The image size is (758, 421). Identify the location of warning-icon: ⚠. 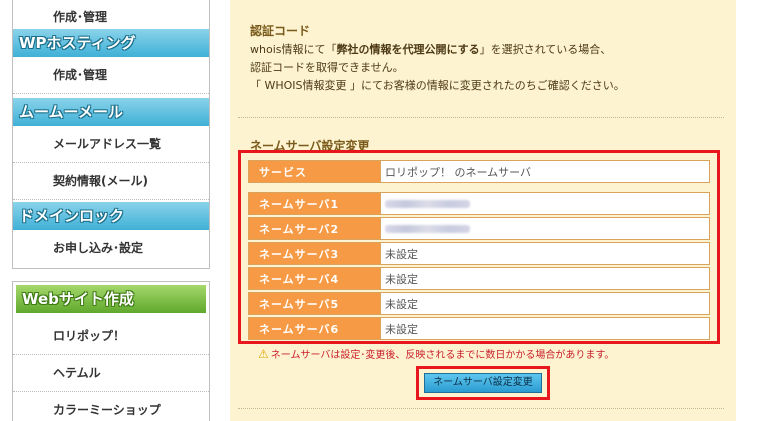
(263, 354).